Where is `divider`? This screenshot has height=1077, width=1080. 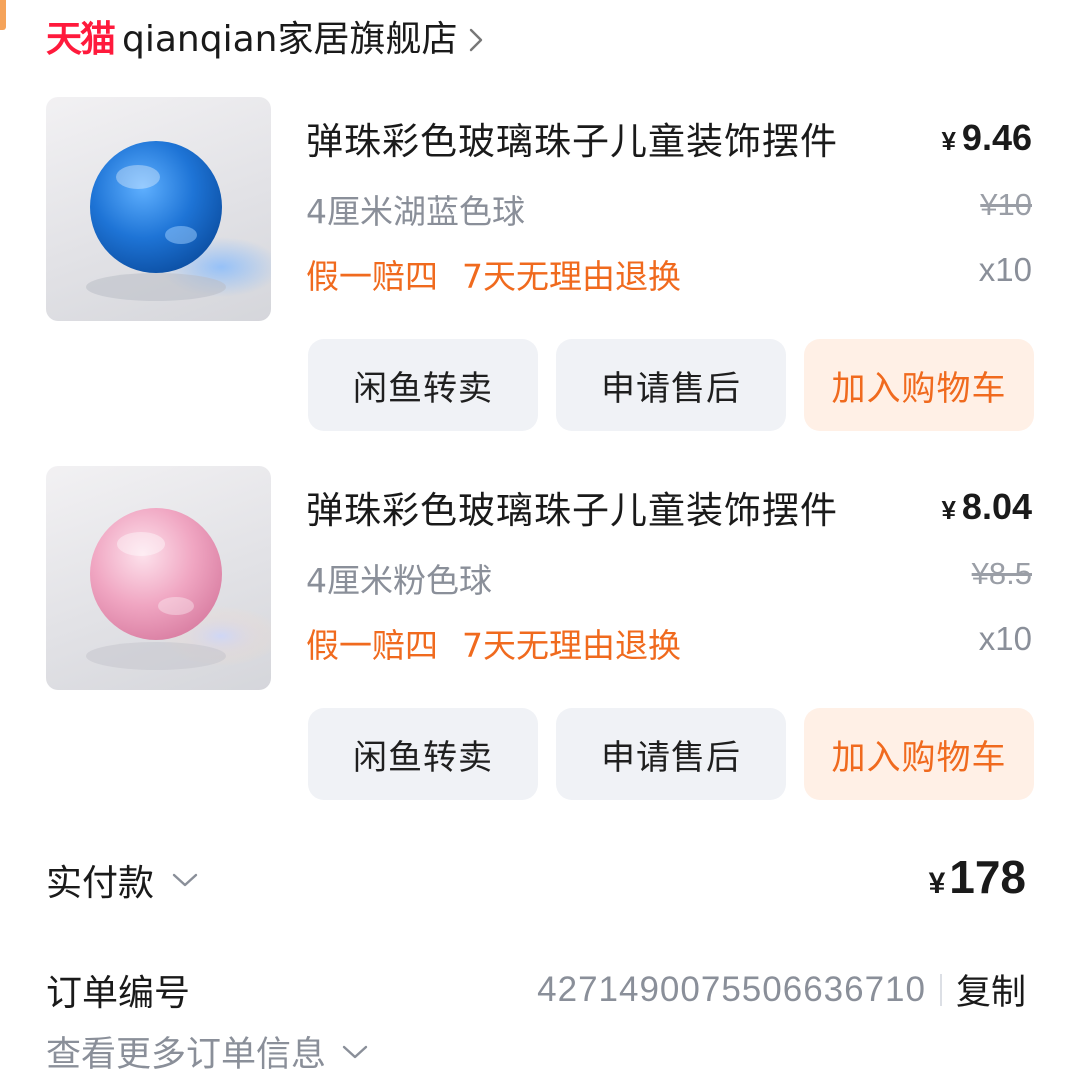 divider is located at coordinates (940, 989).